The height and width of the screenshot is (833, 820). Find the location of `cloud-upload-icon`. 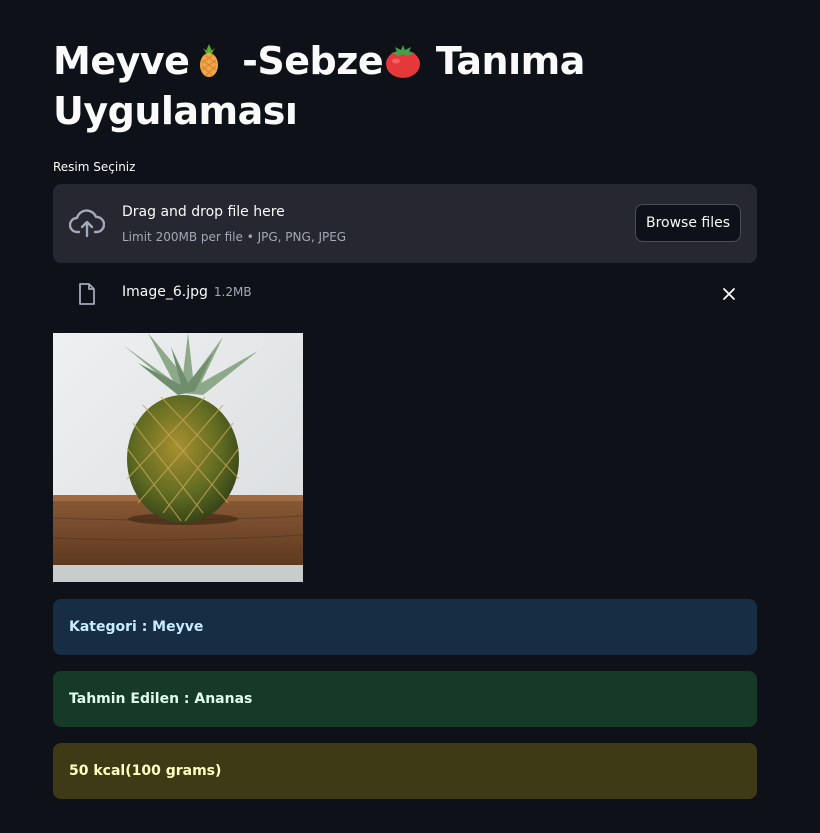

cloud-upload-icon is located at coordinates (87, 223).